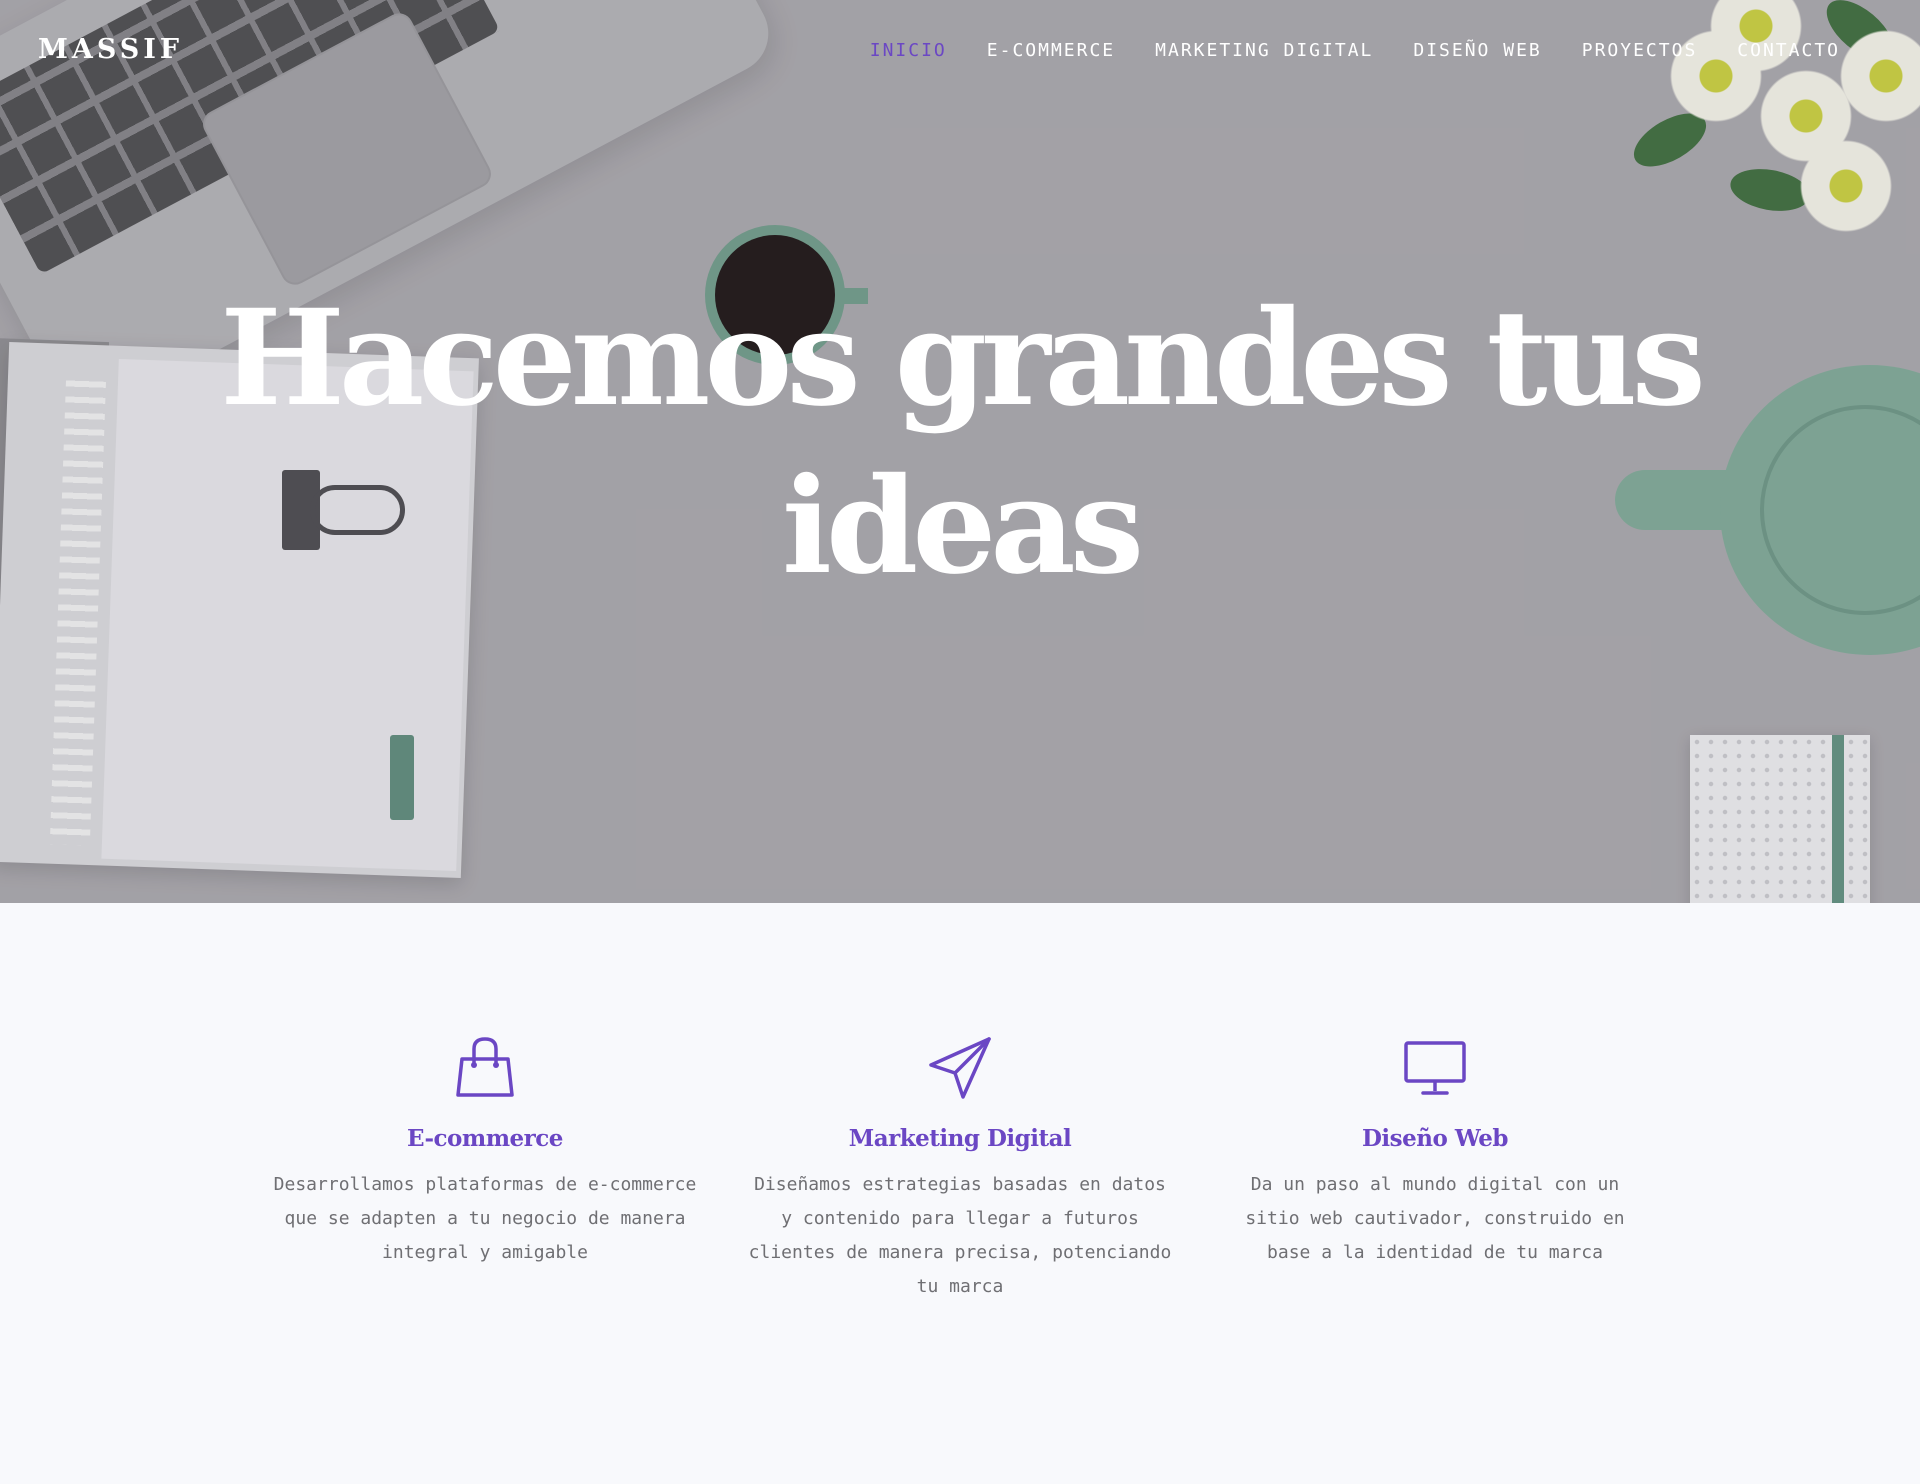  I want to click on nav-item-contacto: CONTACTO, so click(1788, 50).